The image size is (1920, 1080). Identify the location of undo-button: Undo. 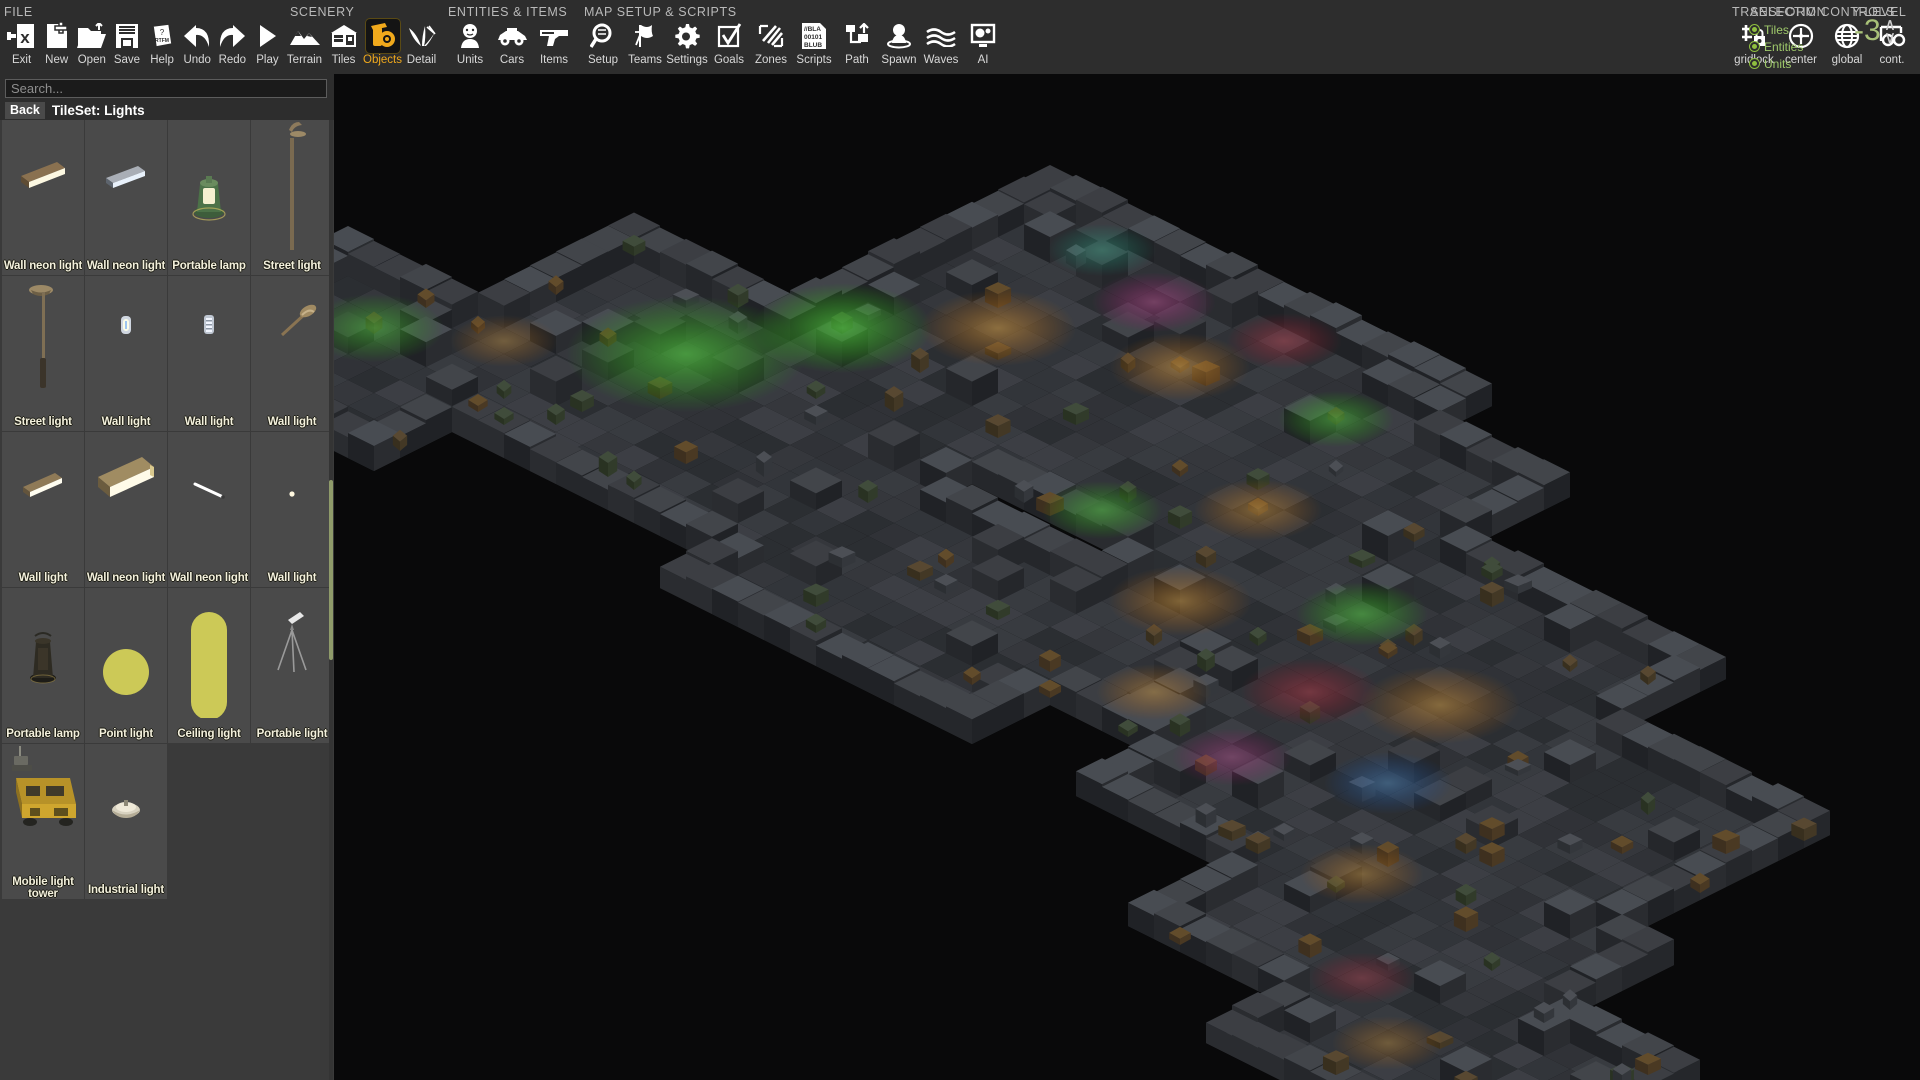
(197, 40).